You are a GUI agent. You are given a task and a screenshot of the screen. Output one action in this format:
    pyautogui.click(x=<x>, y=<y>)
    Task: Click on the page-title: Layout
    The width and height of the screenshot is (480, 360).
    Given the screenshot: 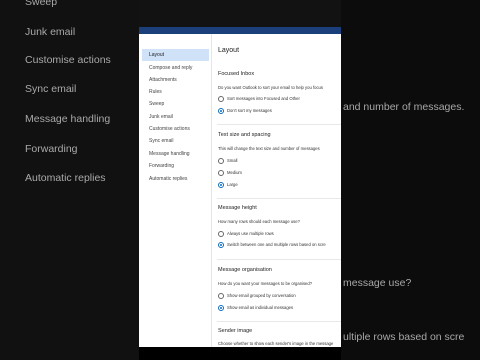 What is the action you would take?
    pyautogui.click(x=229, y=50)
    